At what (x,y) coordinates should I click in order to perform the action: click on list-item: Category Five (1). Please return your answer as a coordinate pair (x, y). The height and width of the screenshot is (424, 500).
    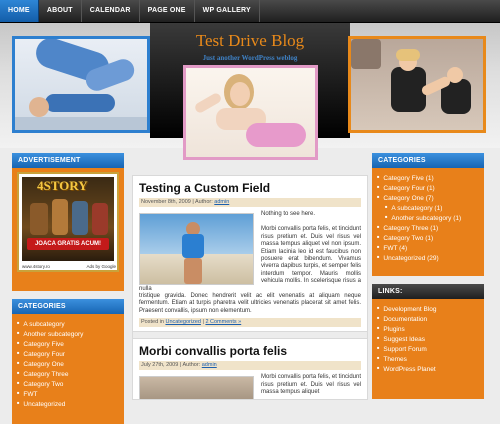
    Looking at the image, I should click on (428, 177).